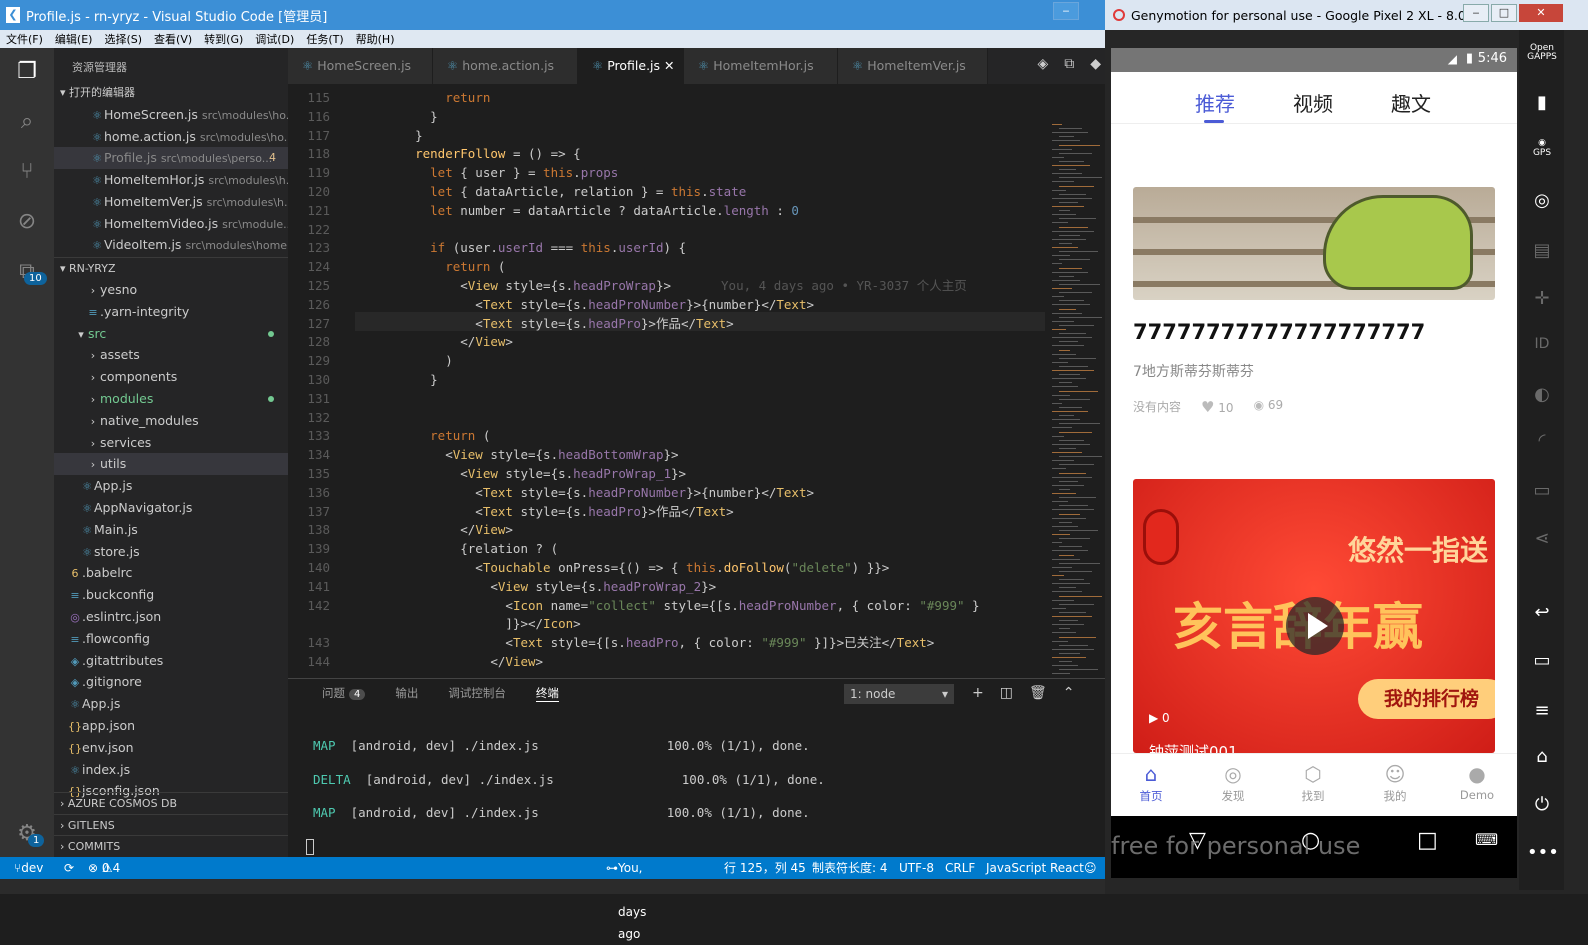  I want to click on tab-home-action: ⚛ home.action.js, so click(505, 66).